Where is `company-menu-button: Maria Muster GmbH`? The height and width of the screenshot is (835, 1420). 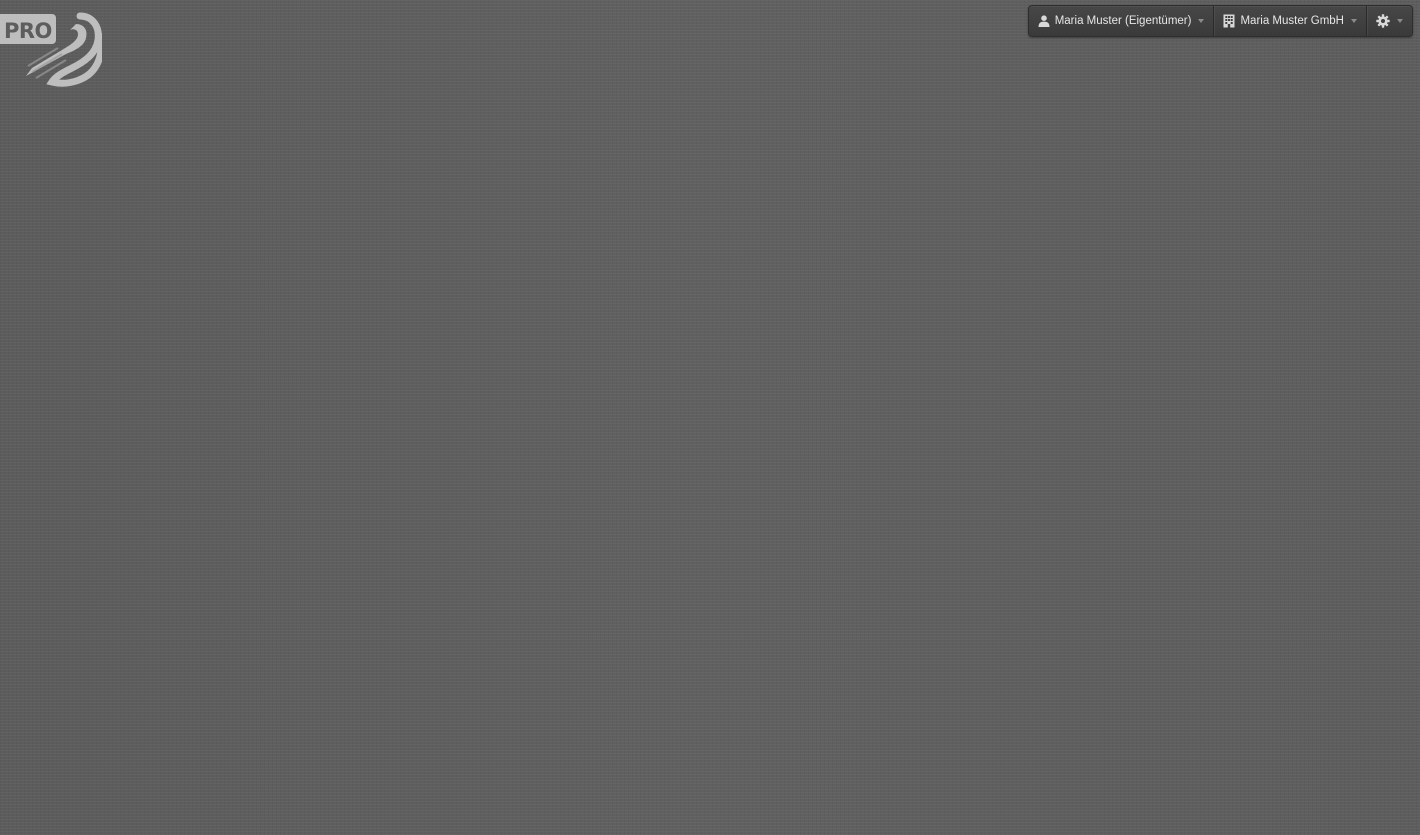
company-menu-button: Maria Muster GmbH is located at coordinates (1290, 21).